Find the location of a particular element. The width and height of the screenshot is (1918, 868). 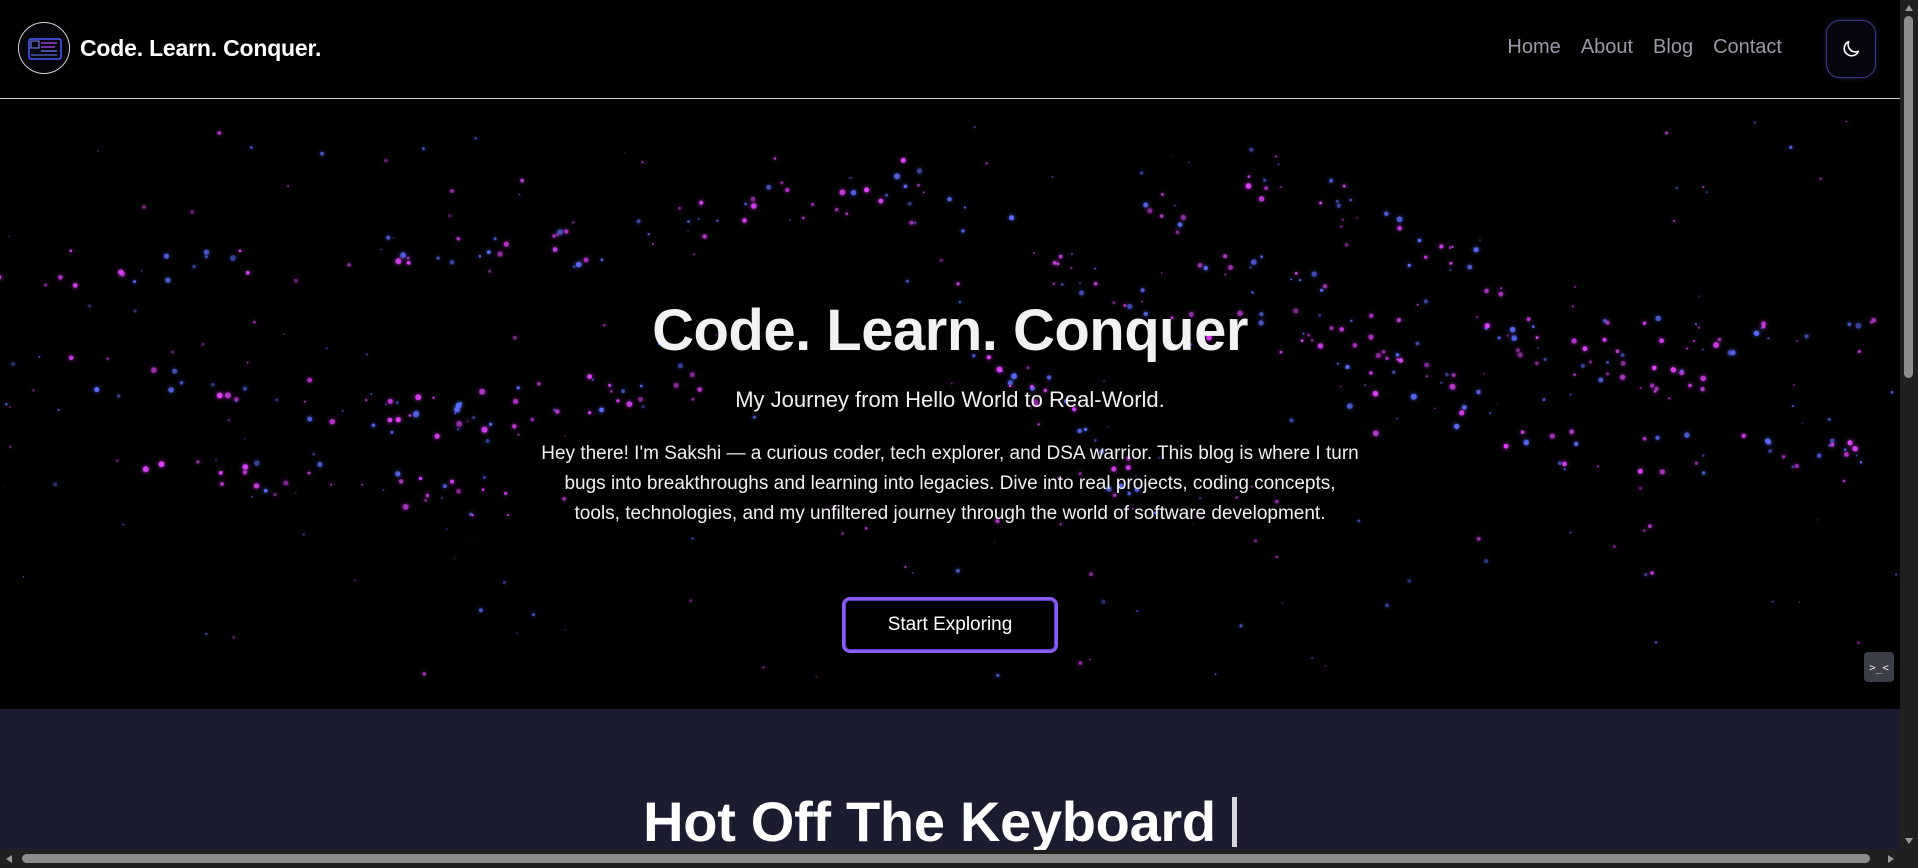

horizontal-scrollbar is located at coordinates (950, 859).